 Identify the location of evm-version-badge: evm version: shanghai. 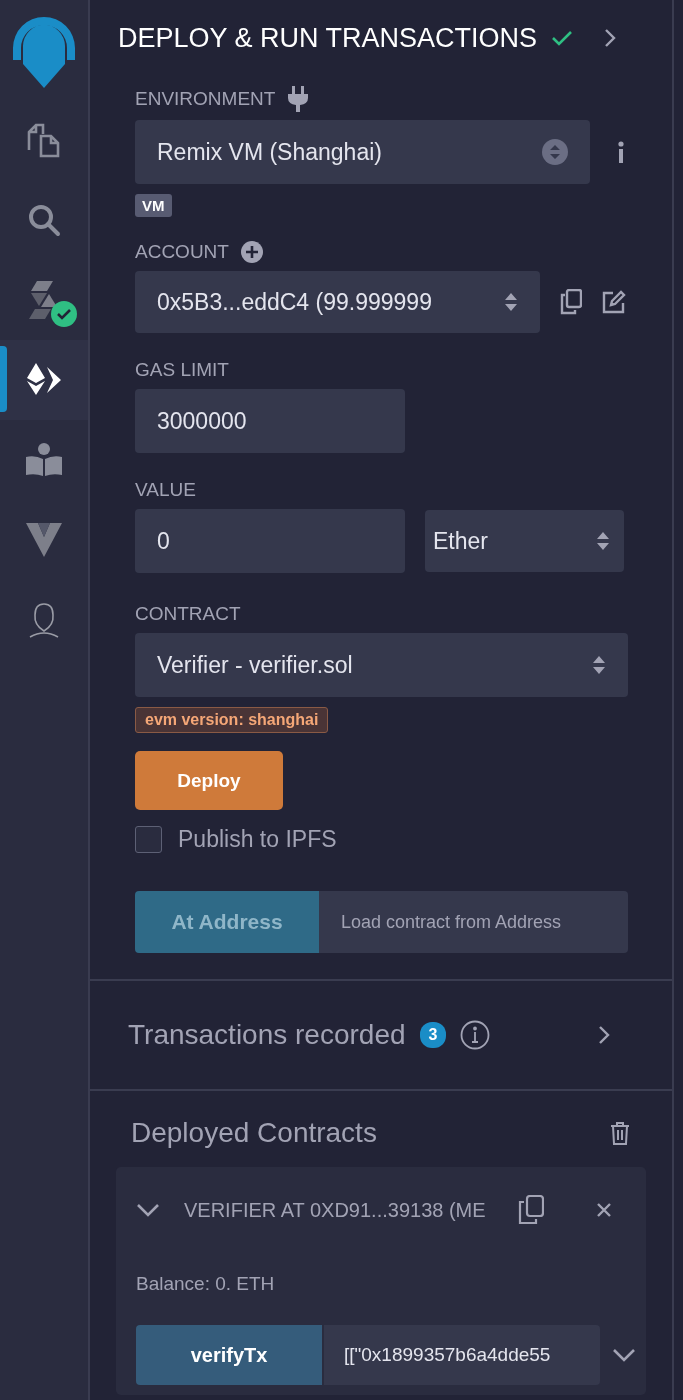
(232, 720).